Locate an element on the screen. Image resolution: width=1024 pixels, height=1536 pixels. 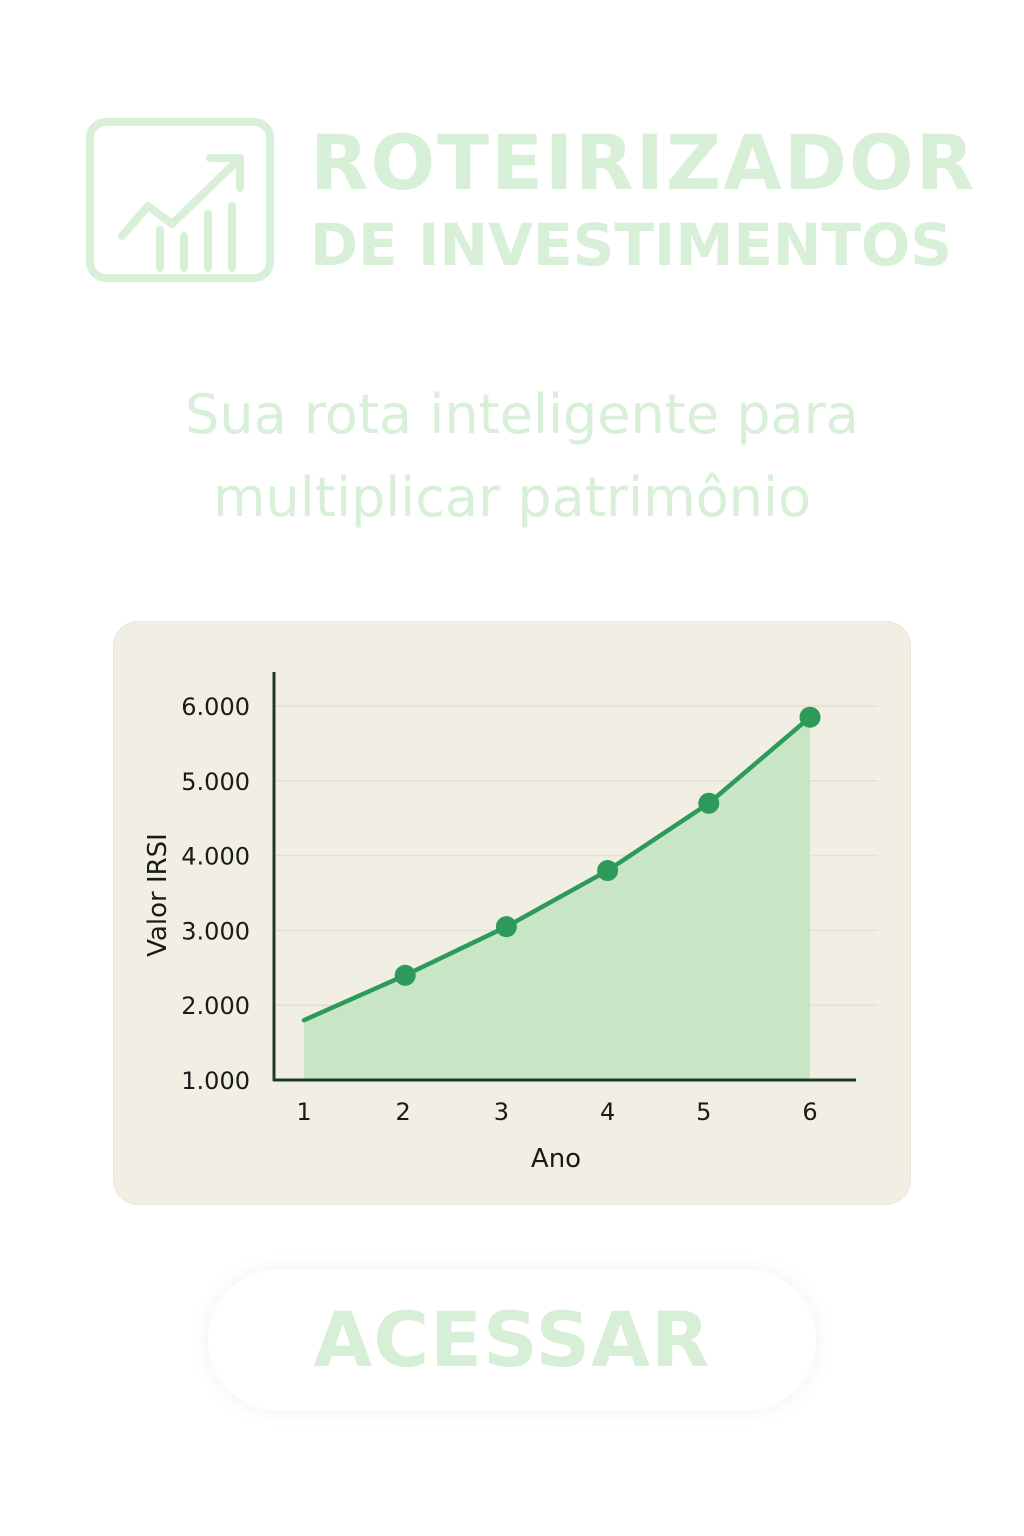
tagline-line-2: multiplicar patrimônio is located at coordinates (512, 497).